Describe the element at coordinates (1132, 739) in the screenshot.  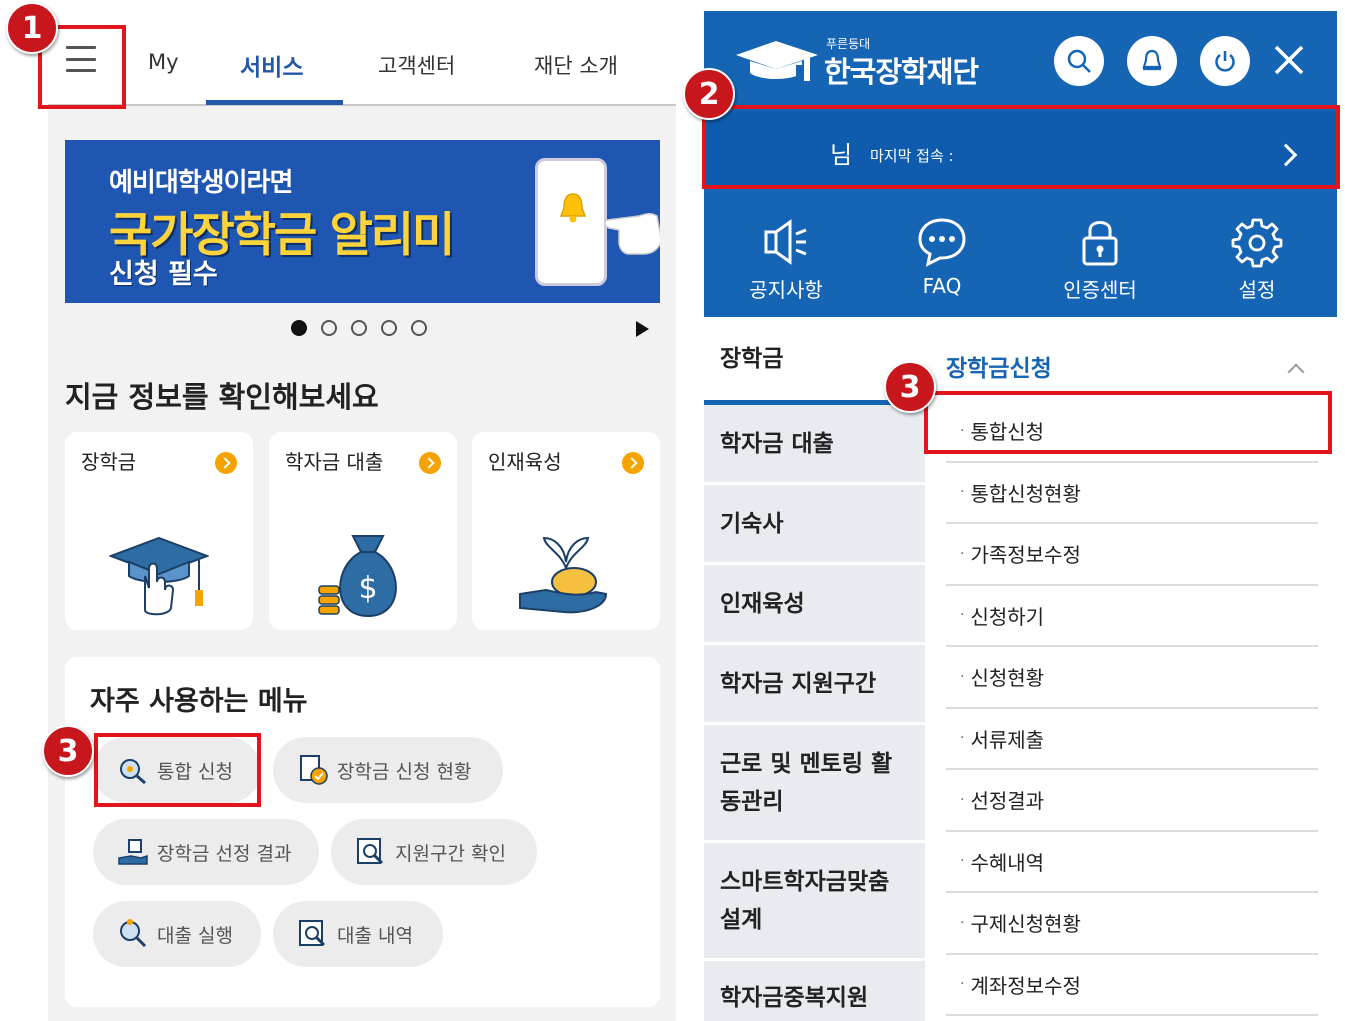
I see `submenu-item: · 서류제출` at that location.